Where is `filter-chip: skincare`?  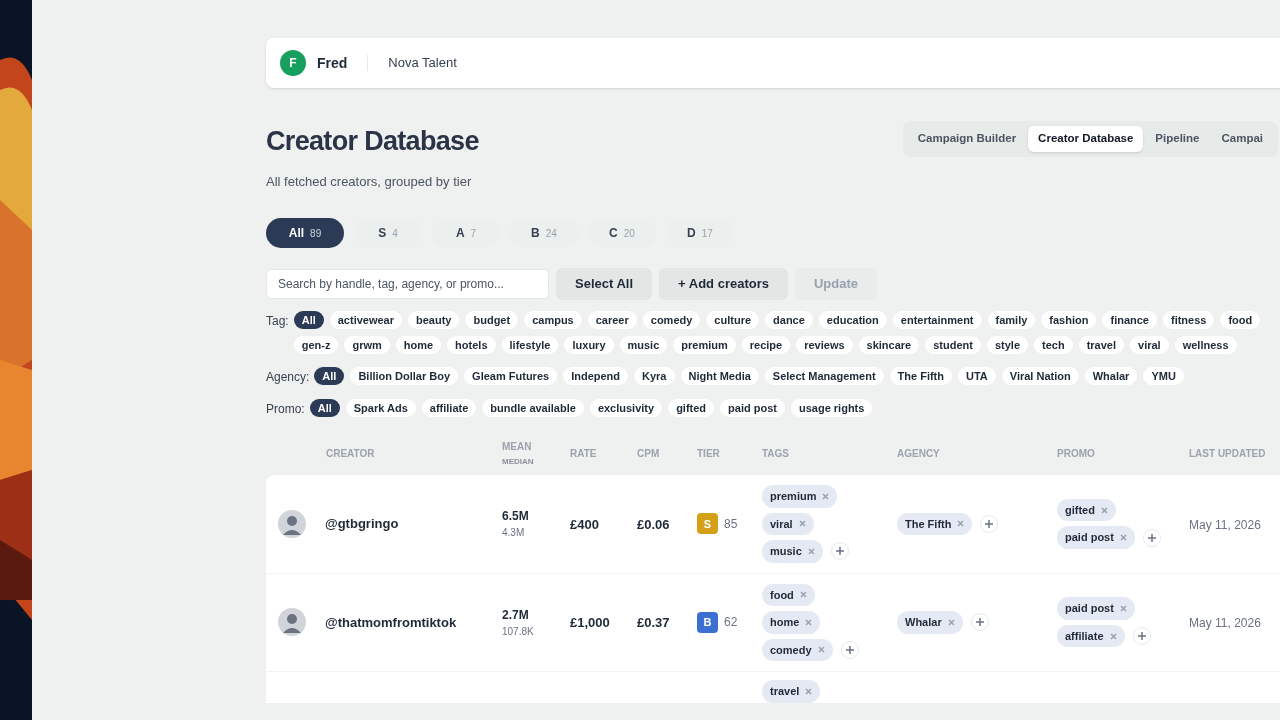 filter-chip: skincare is located at coordinates (889, 345).